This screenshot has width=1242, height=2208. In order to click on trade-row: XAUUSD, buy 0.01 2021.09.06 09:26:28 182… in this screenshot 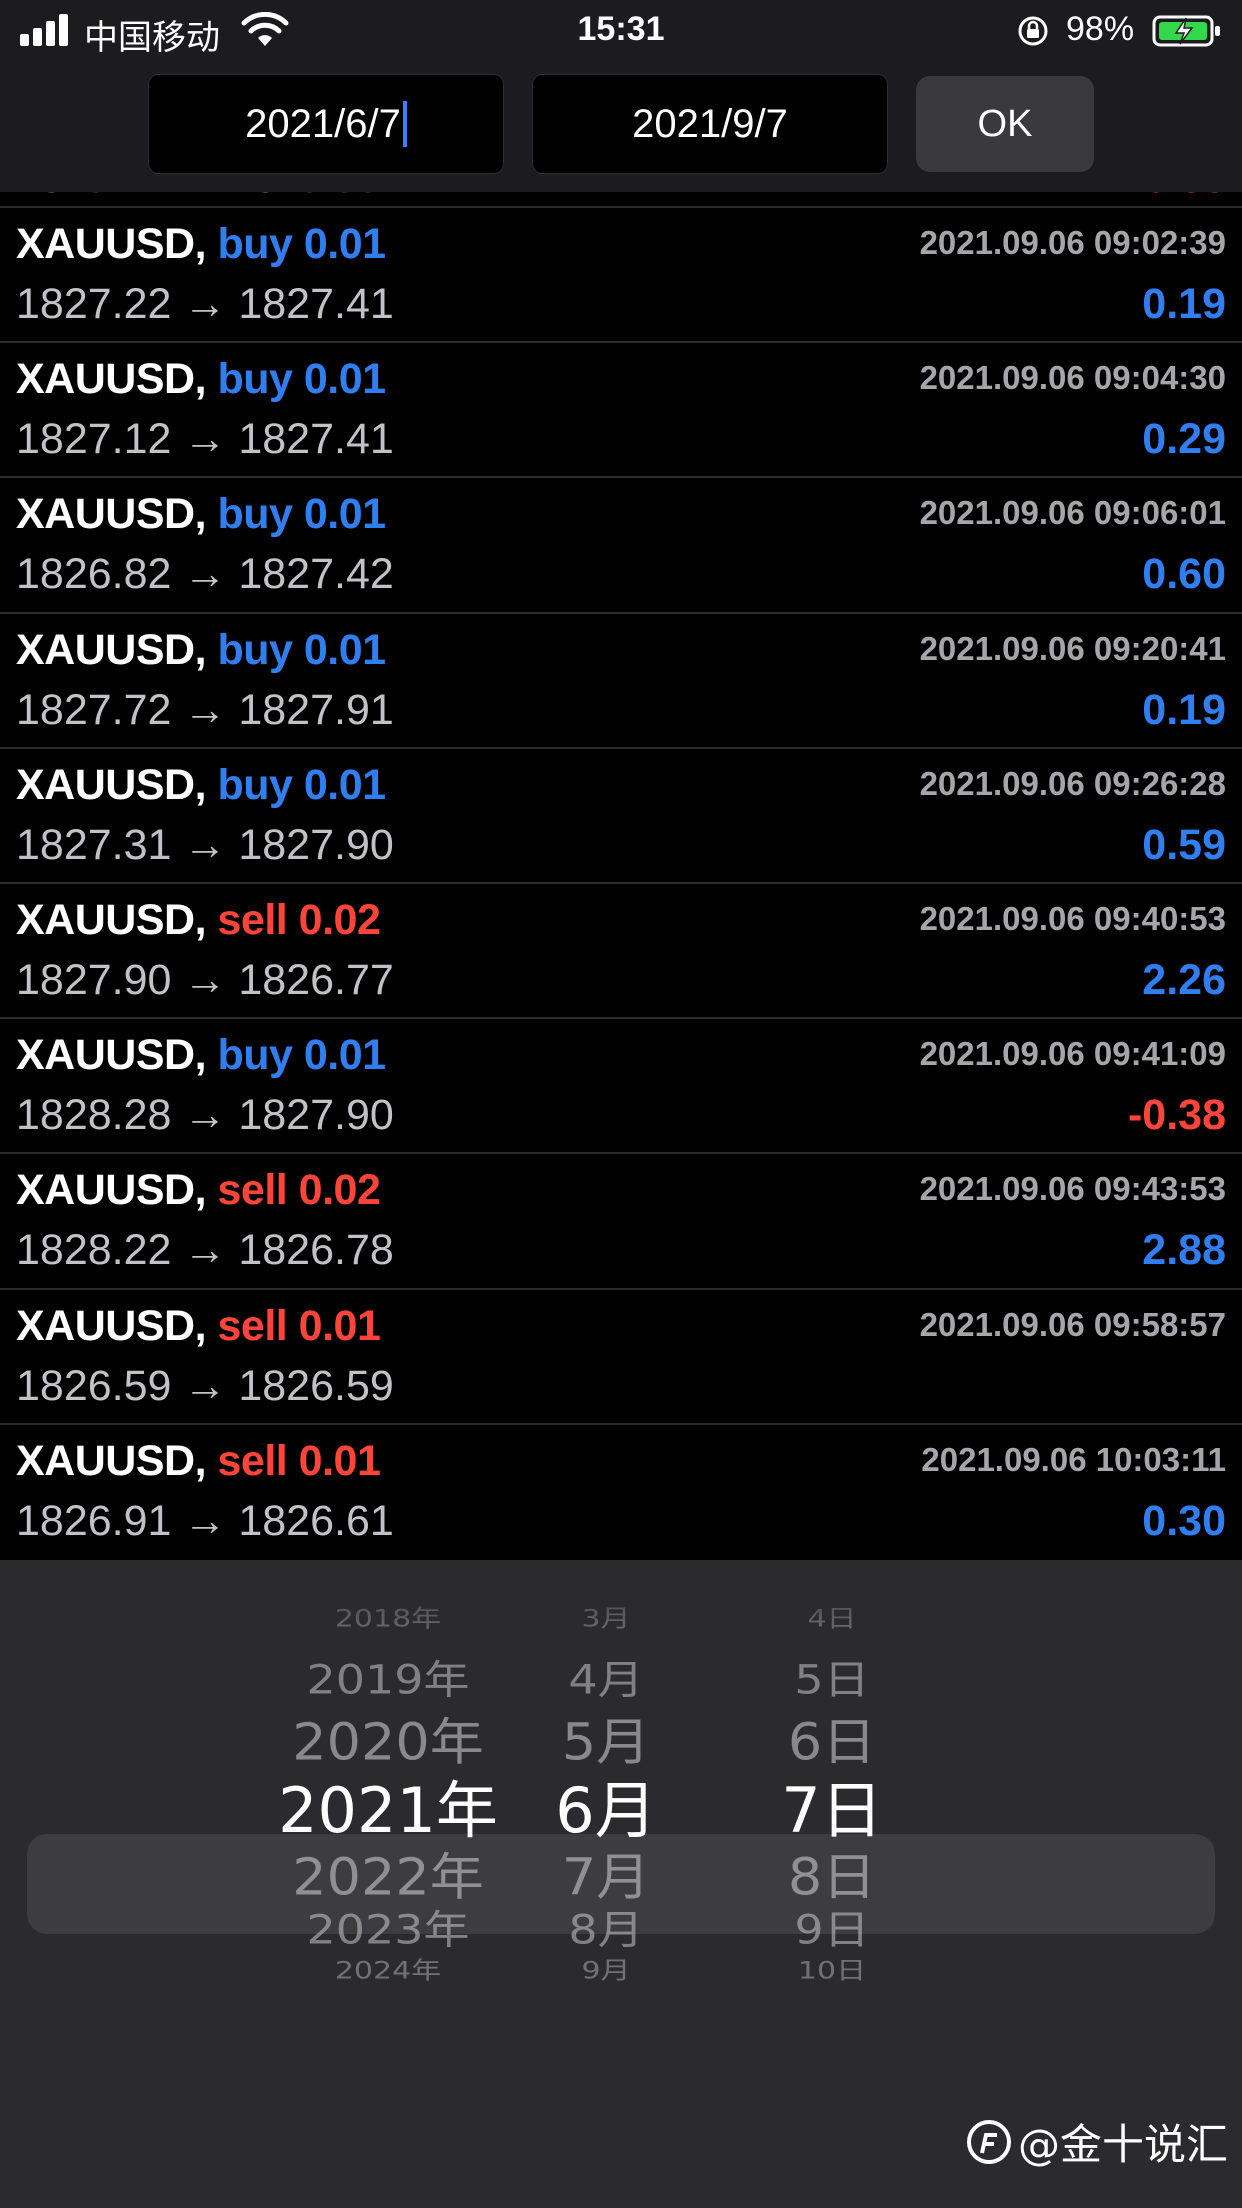, I will do `click(621, 814)`.